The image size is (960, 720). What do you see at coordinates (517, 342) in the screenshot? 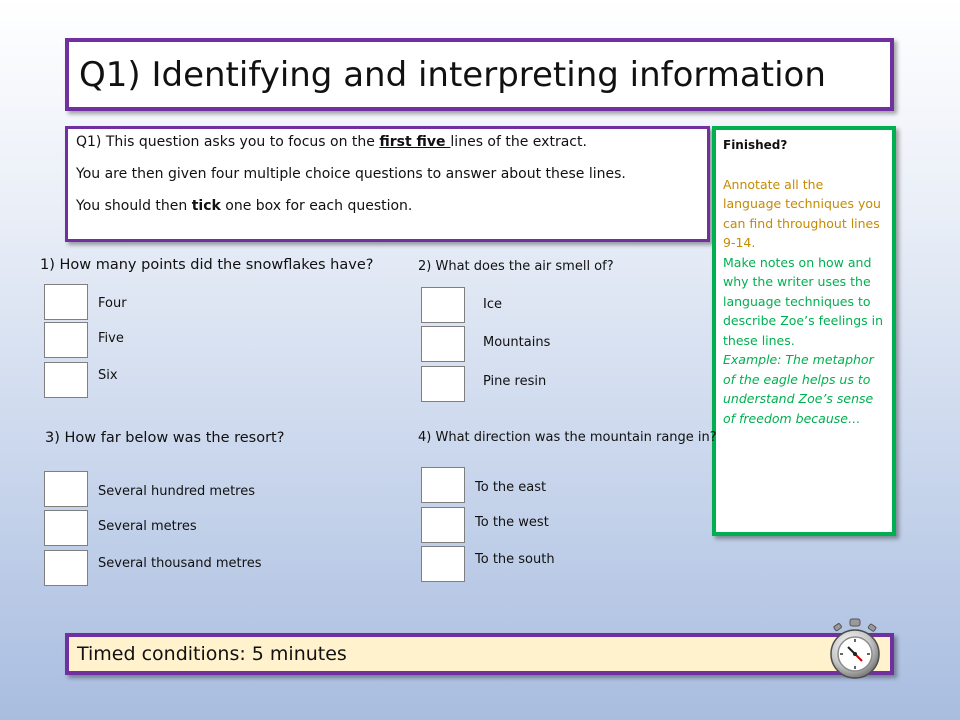
I see `question-2-option-mountains: Mountains` at bounding box center [517, 342].